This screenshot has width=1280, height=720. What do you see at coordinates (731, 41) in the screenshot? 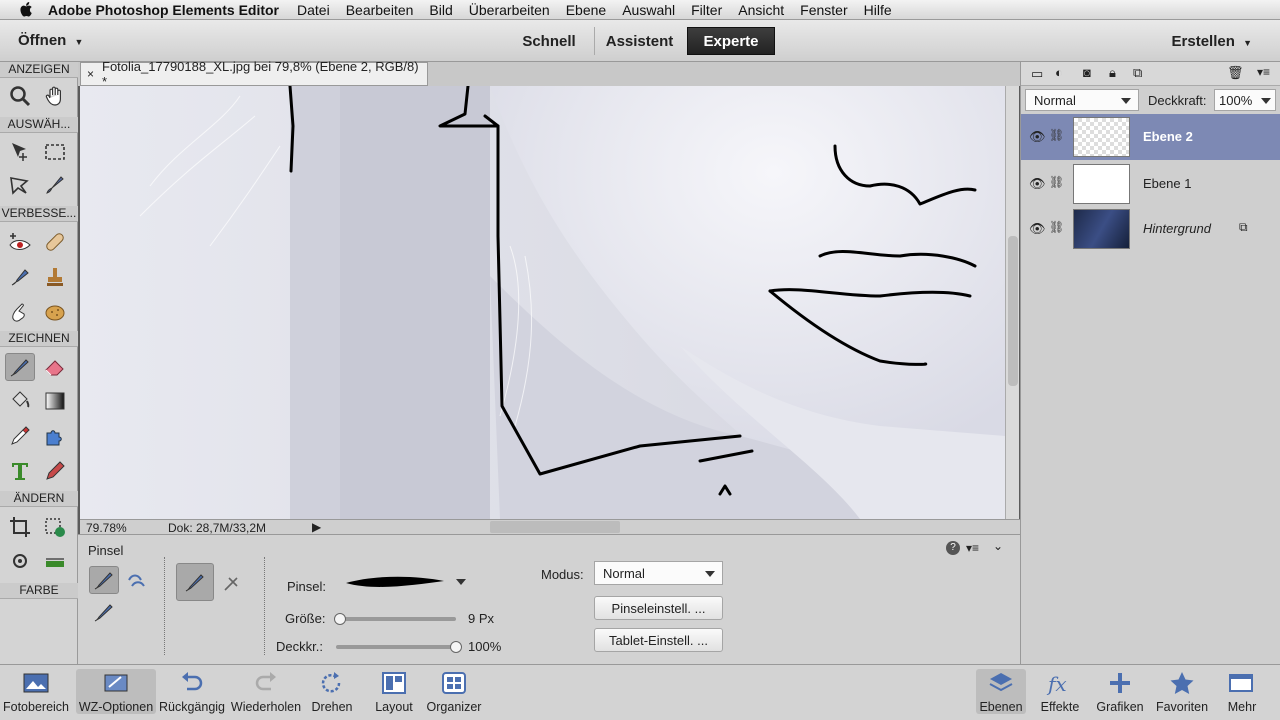
I see `mode-experte-button: Experte` at bounding box center [731, 41].